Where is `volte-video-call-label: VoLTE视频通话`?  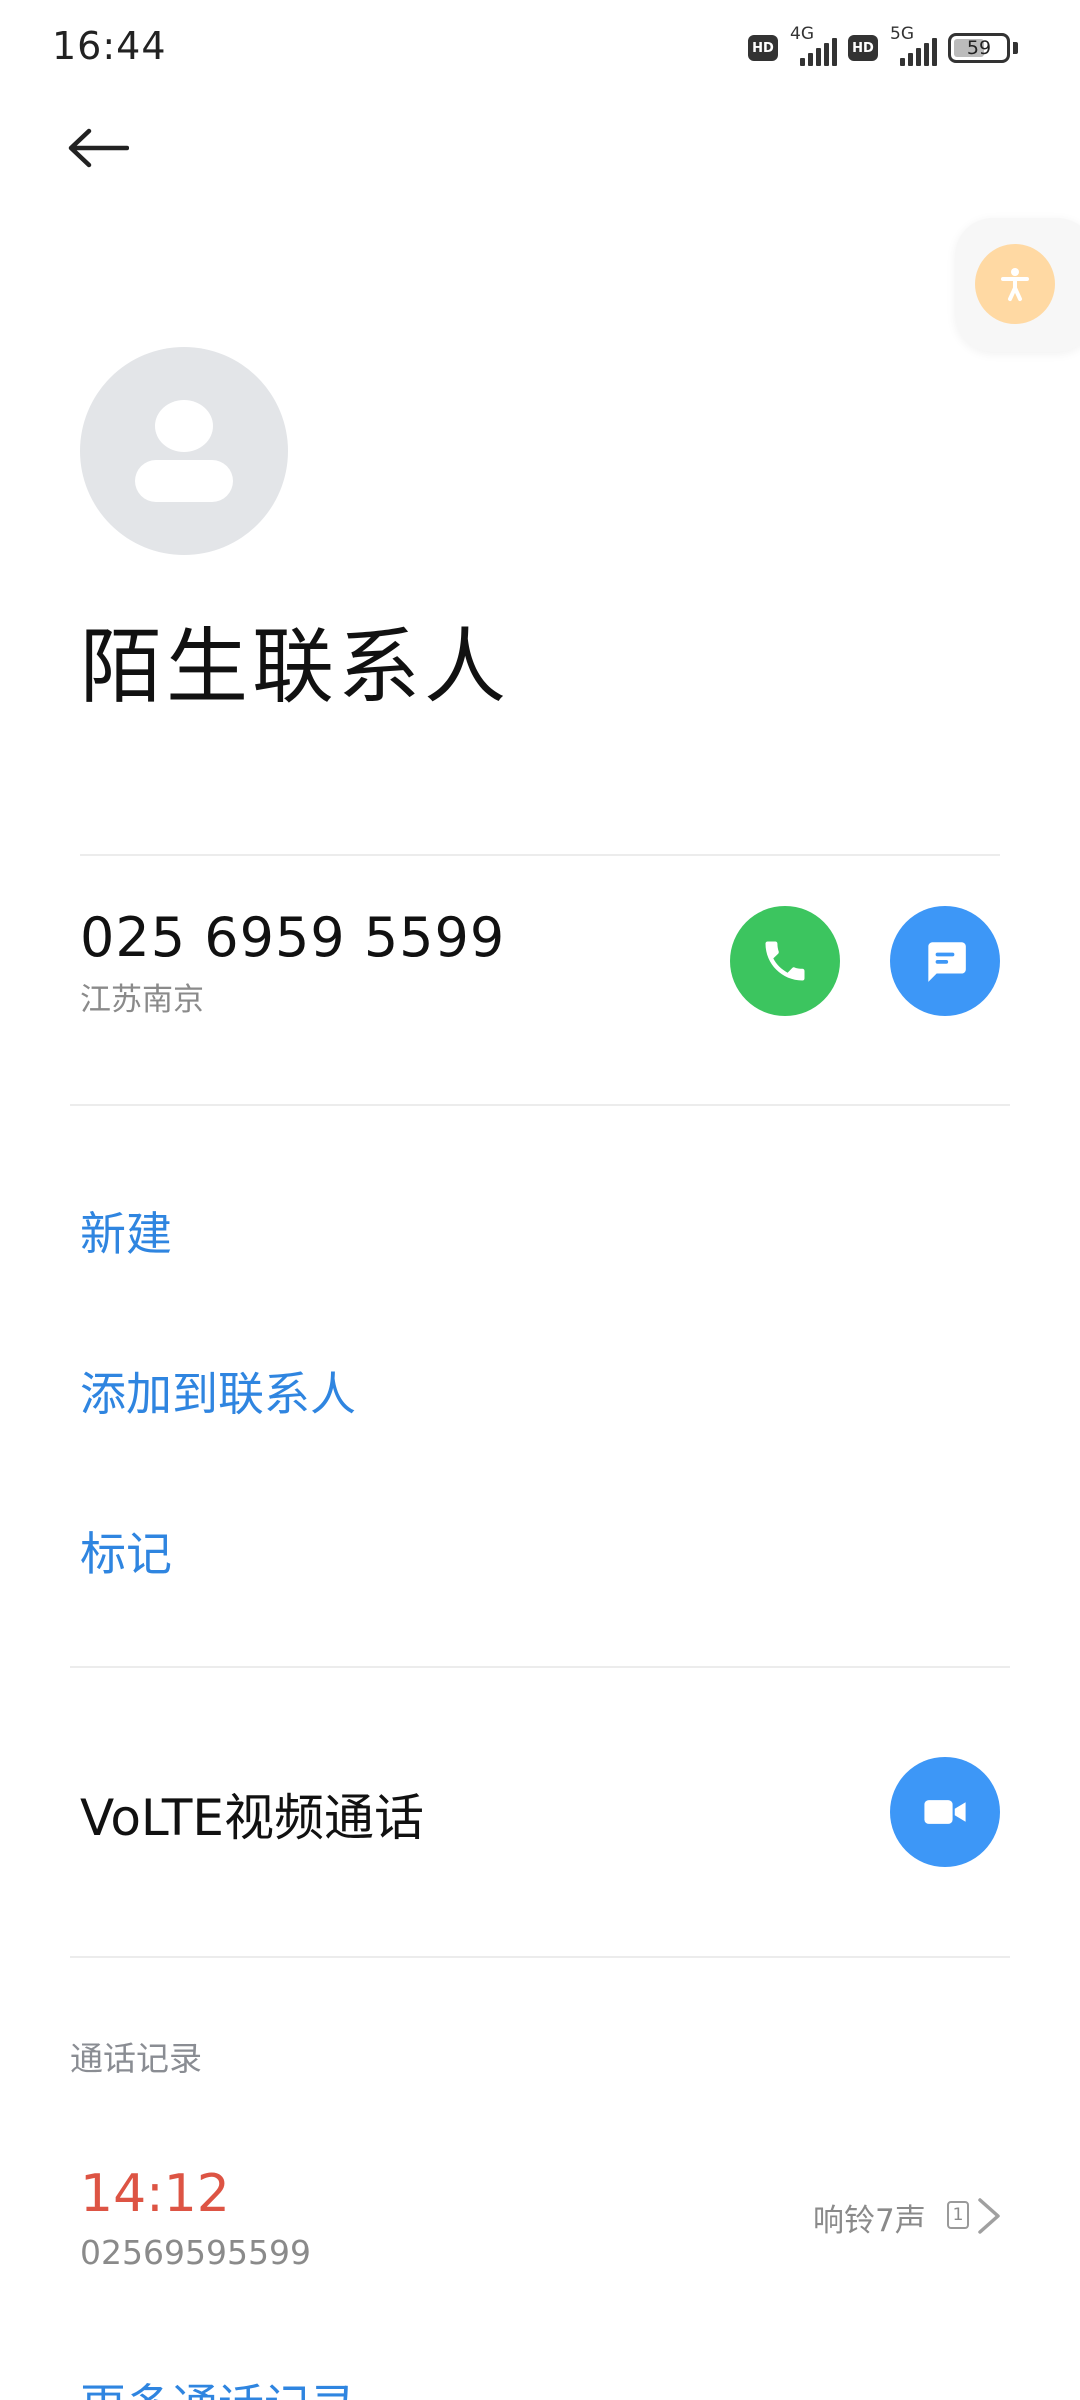
volte-video-call-label: VoLTE视频通话 is located at coordinates (252, 1818).